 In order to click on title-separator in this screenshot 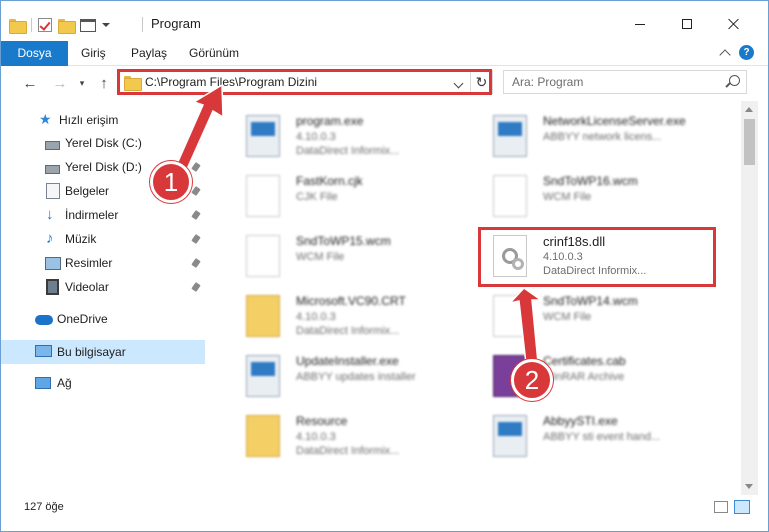, I will do `click(142, 24)`.